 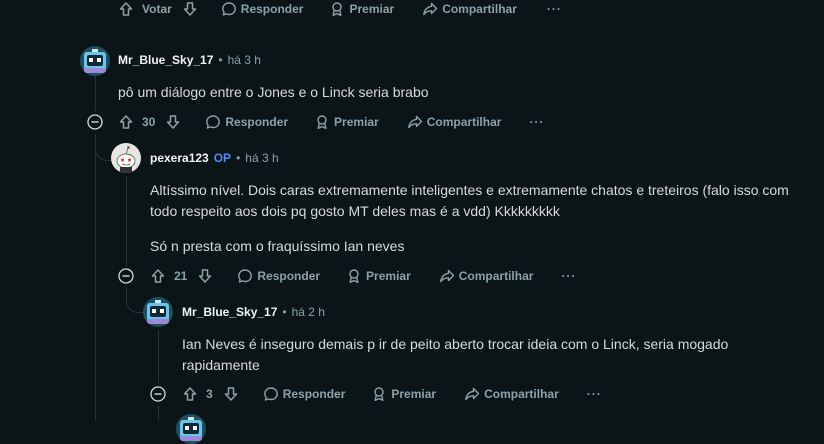 I want to click on top-action-row: Votar Responder Premiar Compartilhar ···, so click(x=340, y=10).